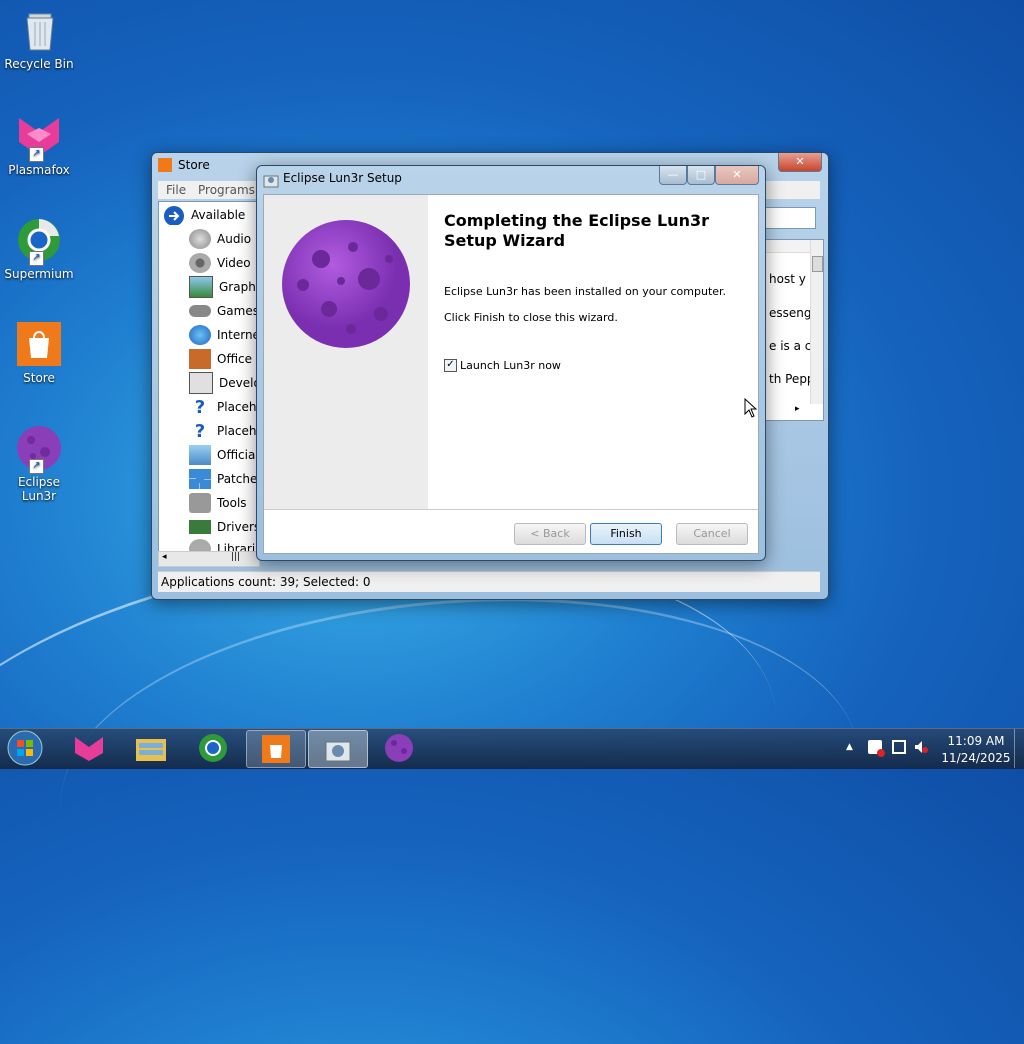  I want to click on wizard-side-panel, so click(346, 352).